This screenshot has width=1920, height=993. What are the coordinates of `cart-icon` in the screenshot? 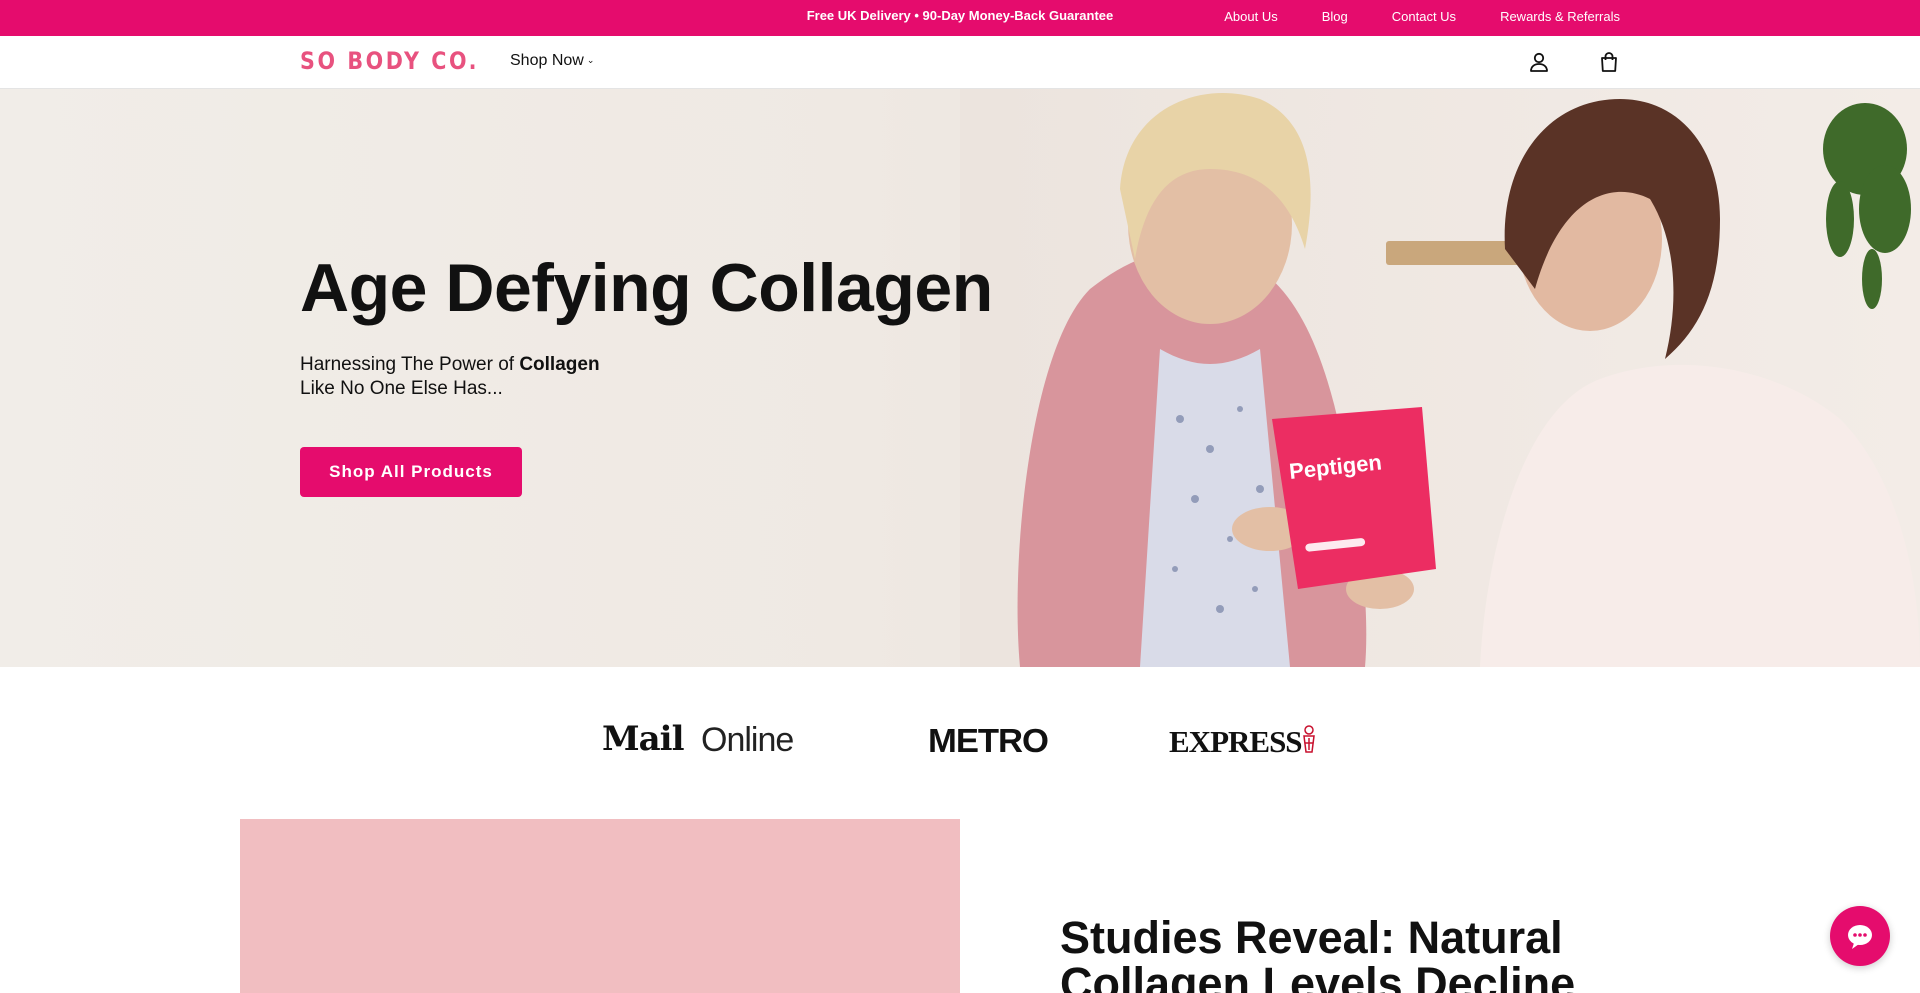 It's located at (1609, 62).